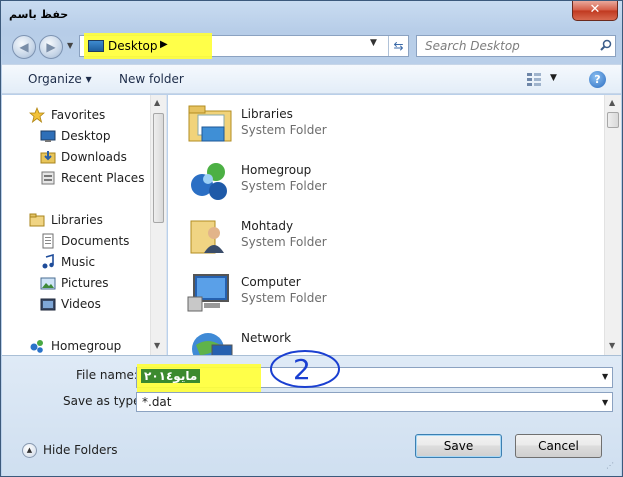  I want to click on downloads-icon, so click(48, 157).